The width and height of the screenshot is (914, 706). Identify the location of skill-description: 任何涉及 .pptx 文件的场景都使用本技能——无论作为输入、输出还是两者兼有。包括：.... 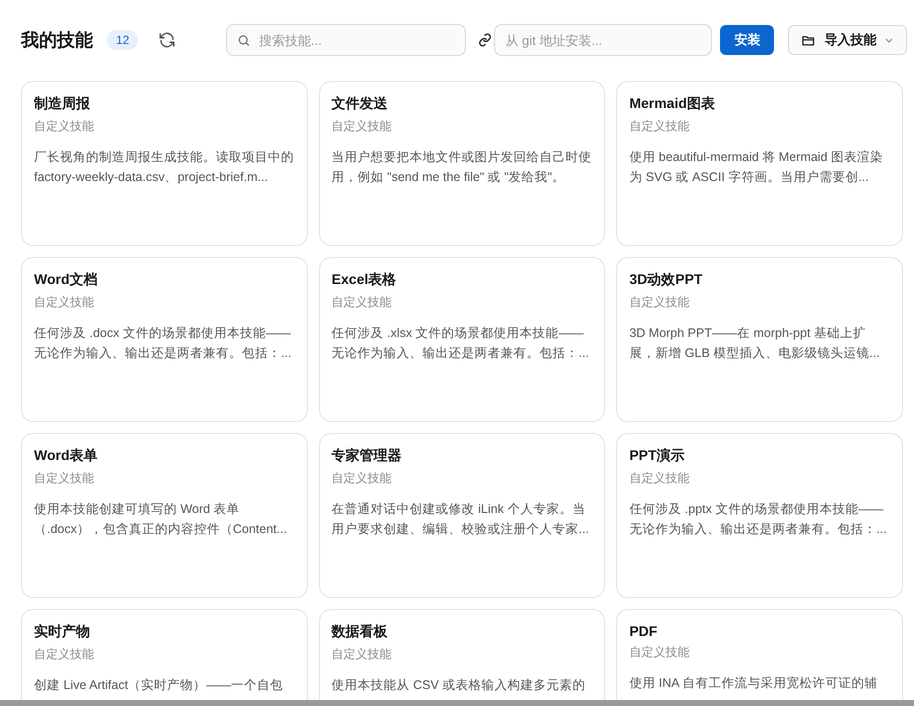
(758, 519).